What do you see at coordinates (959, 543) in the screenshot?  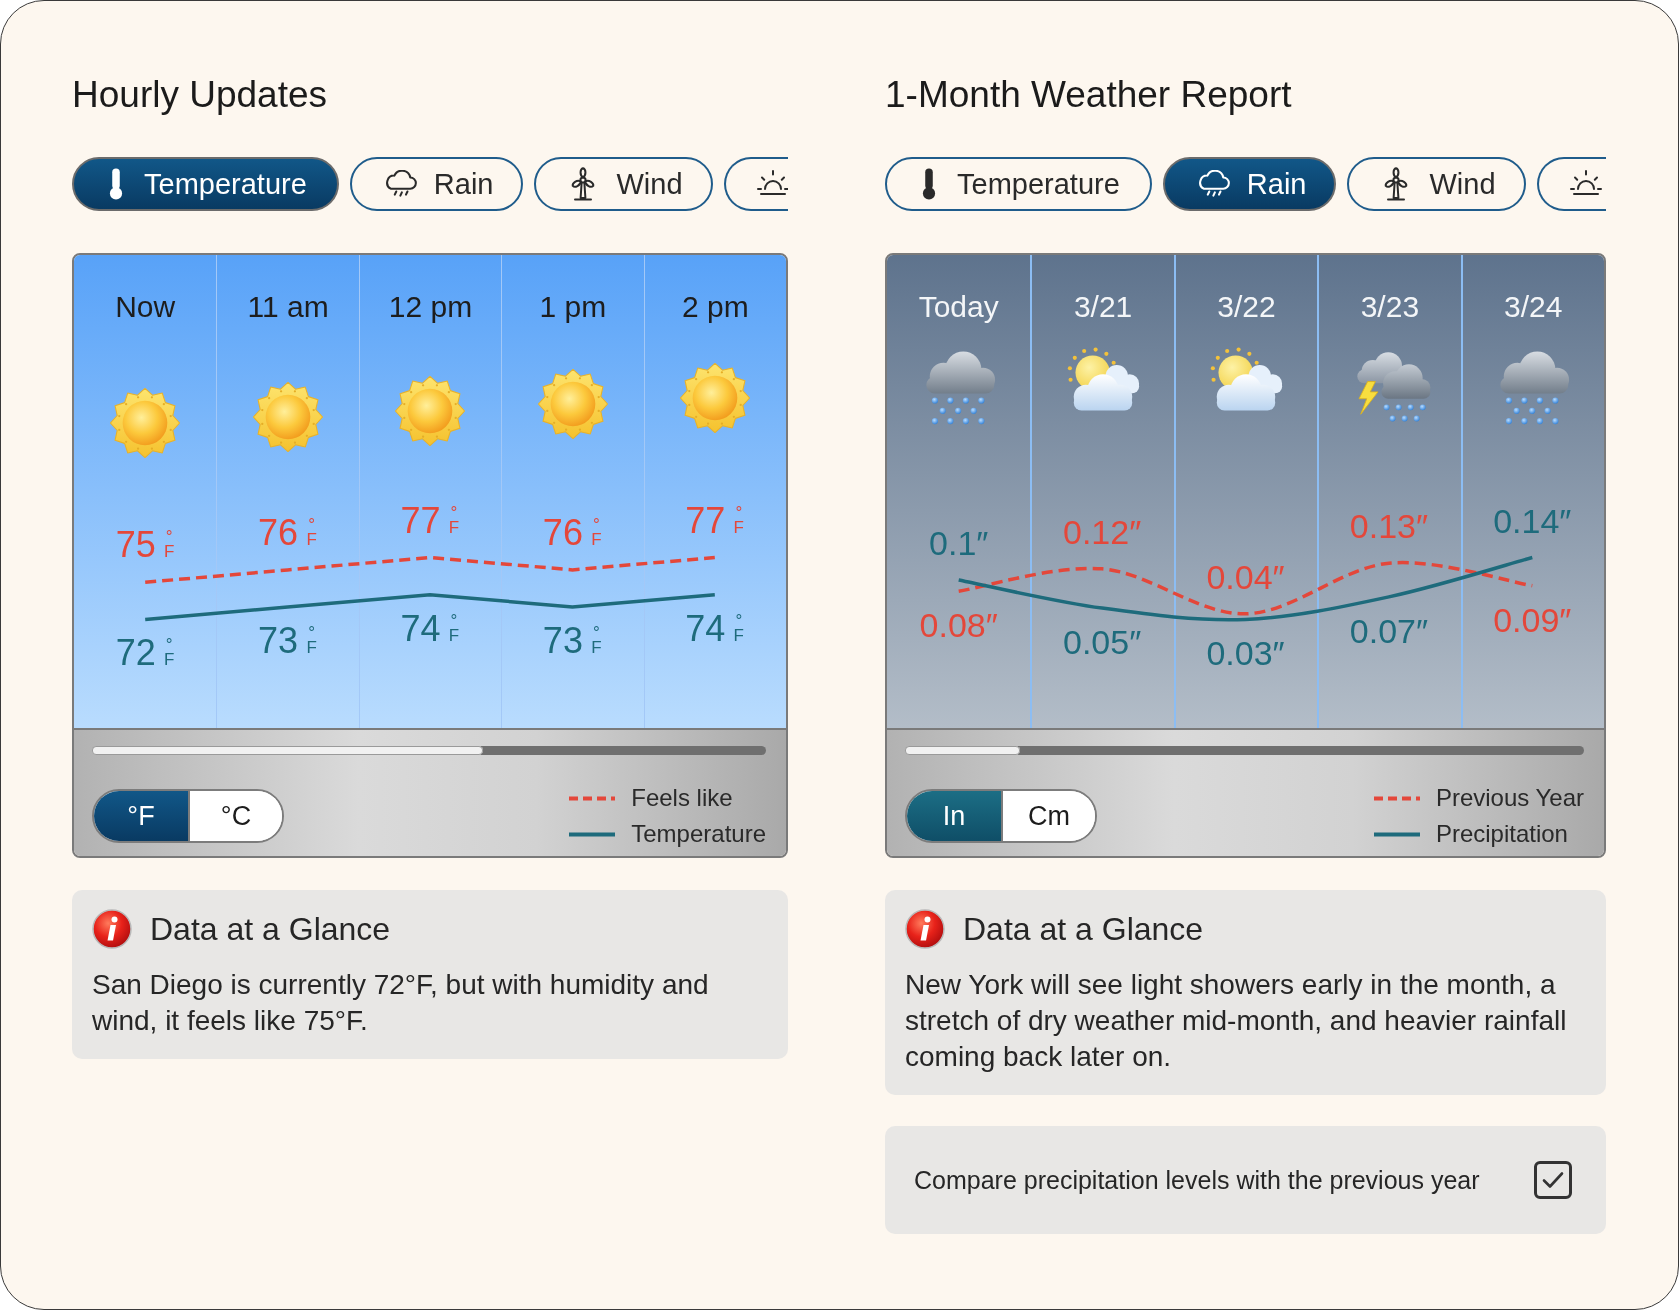 I see `data-label: 0.1″` at bounding box center [959, 543].